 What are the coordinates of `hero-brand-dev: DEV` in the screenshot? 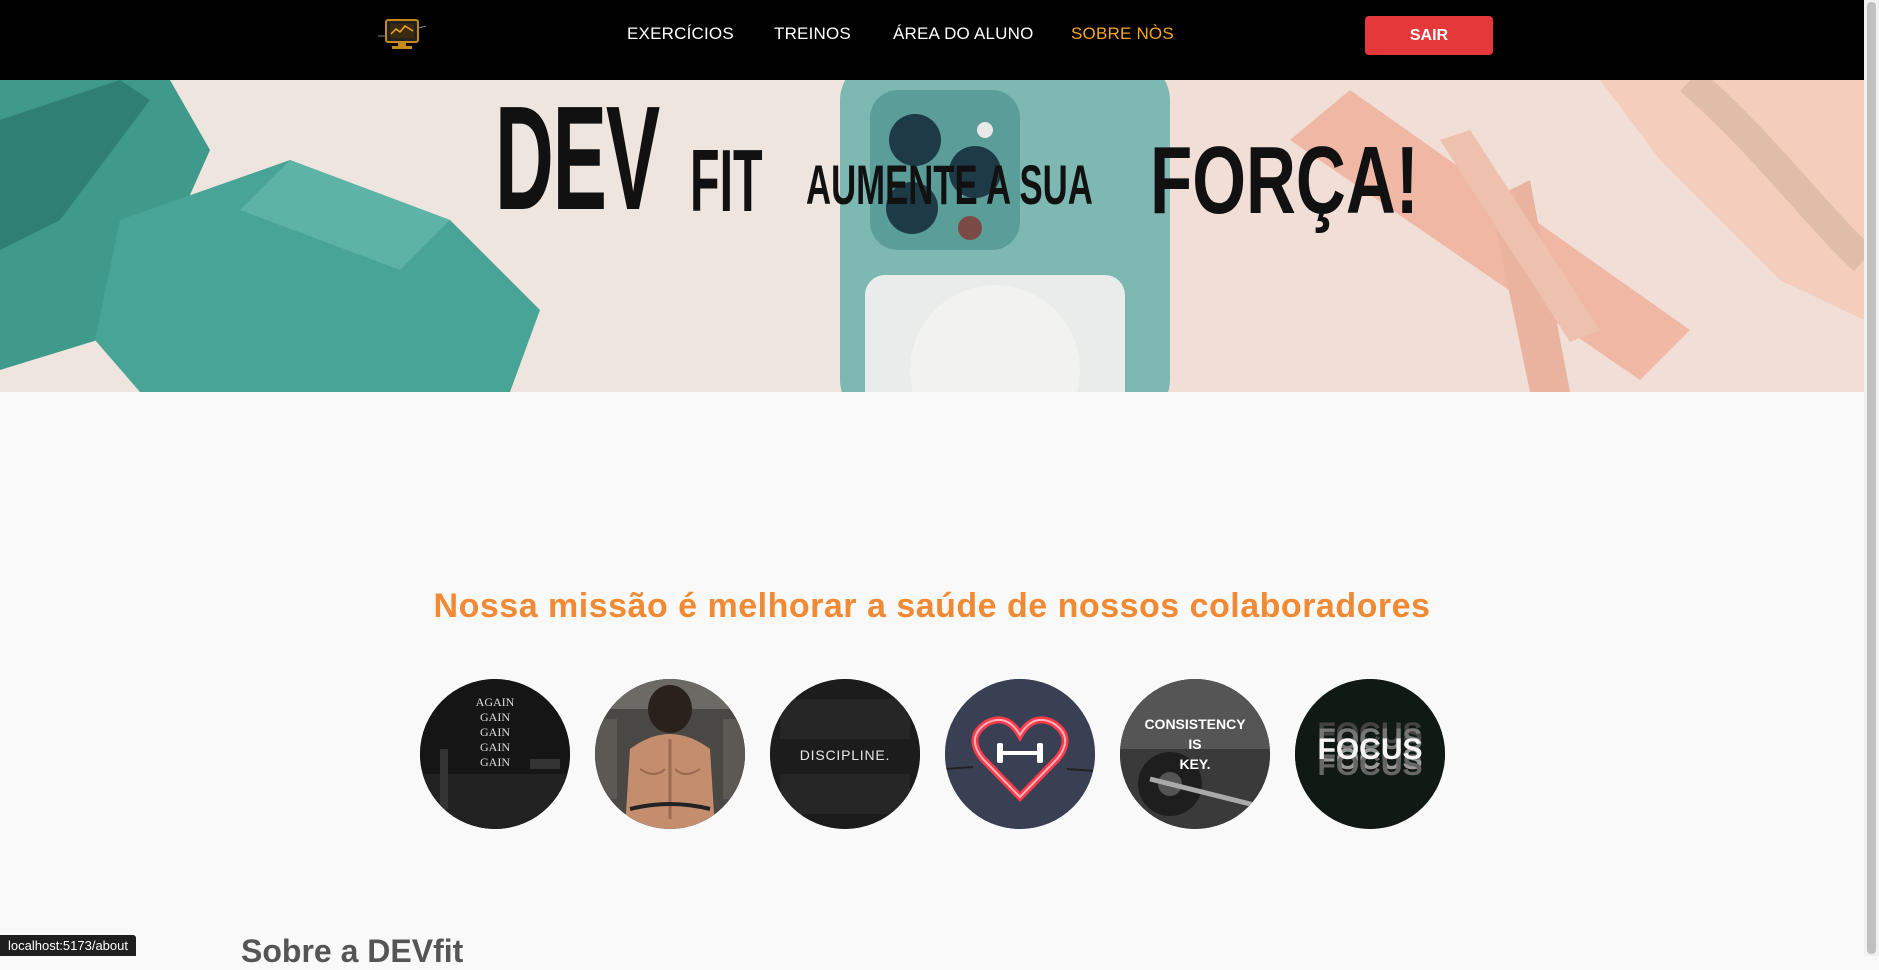 It's located at (577, 160).